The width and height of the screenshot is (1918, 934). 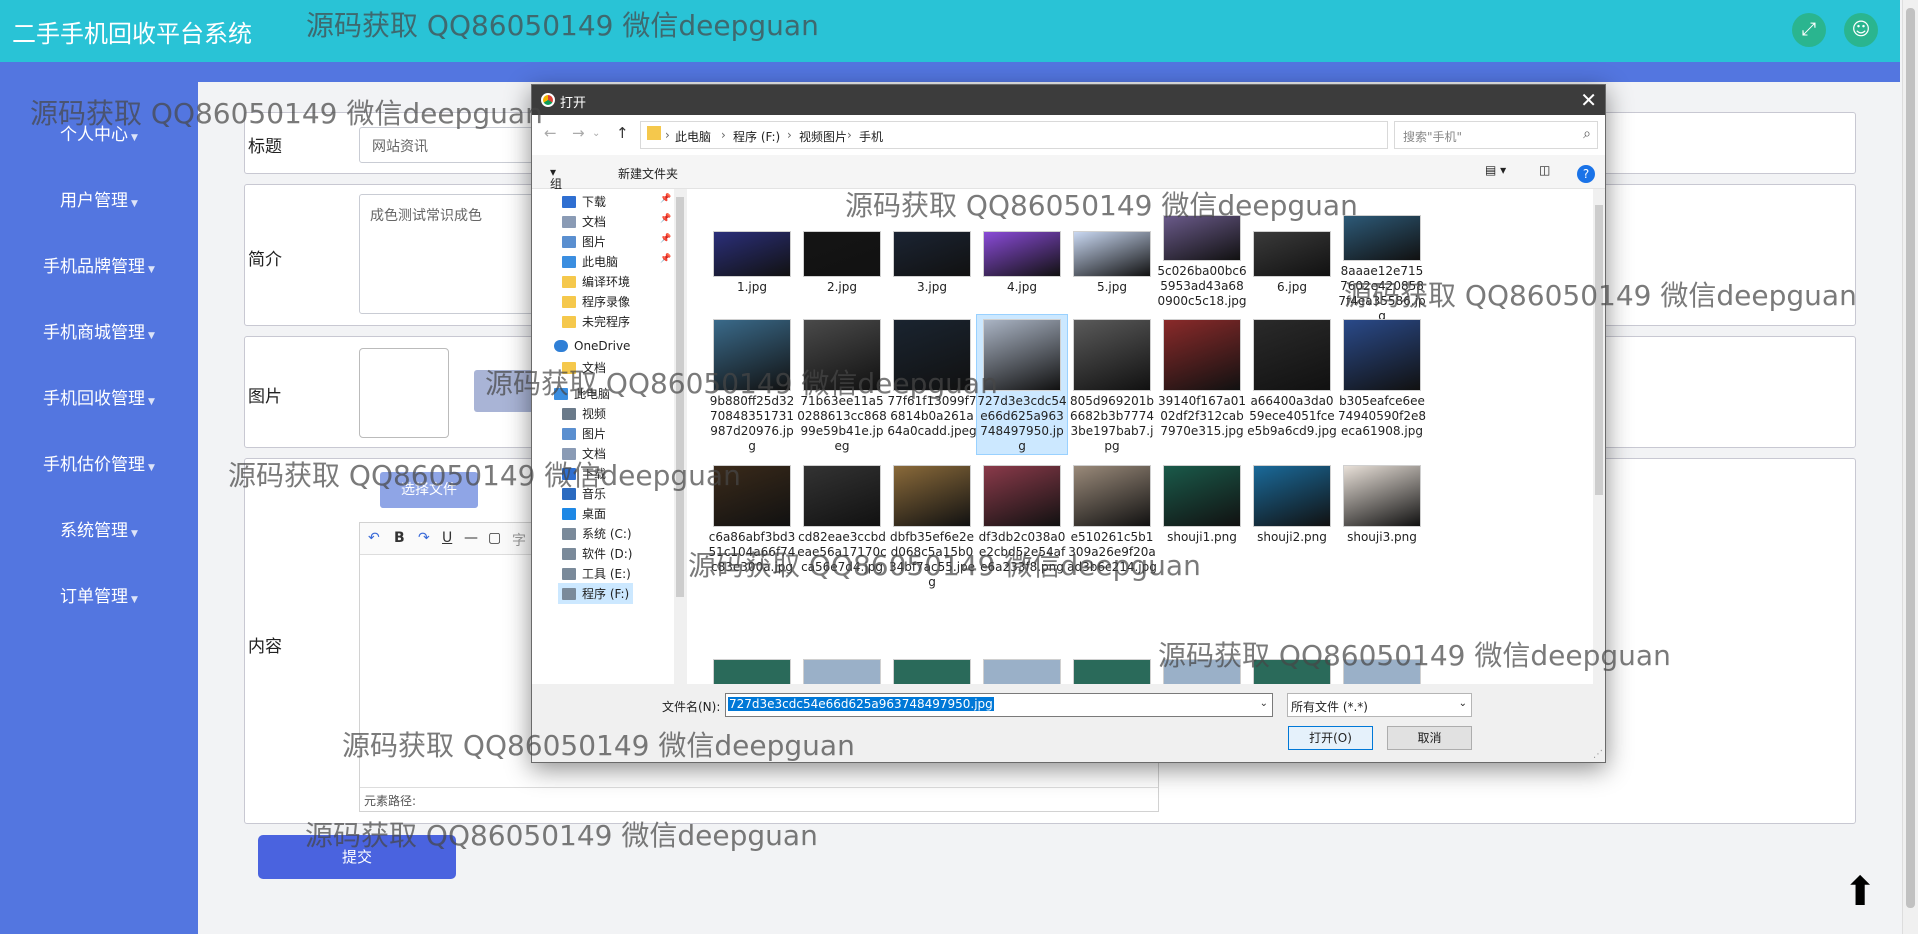 I want to click on breadcrumb-videos: 视频图片, so click(x=823, y=136).